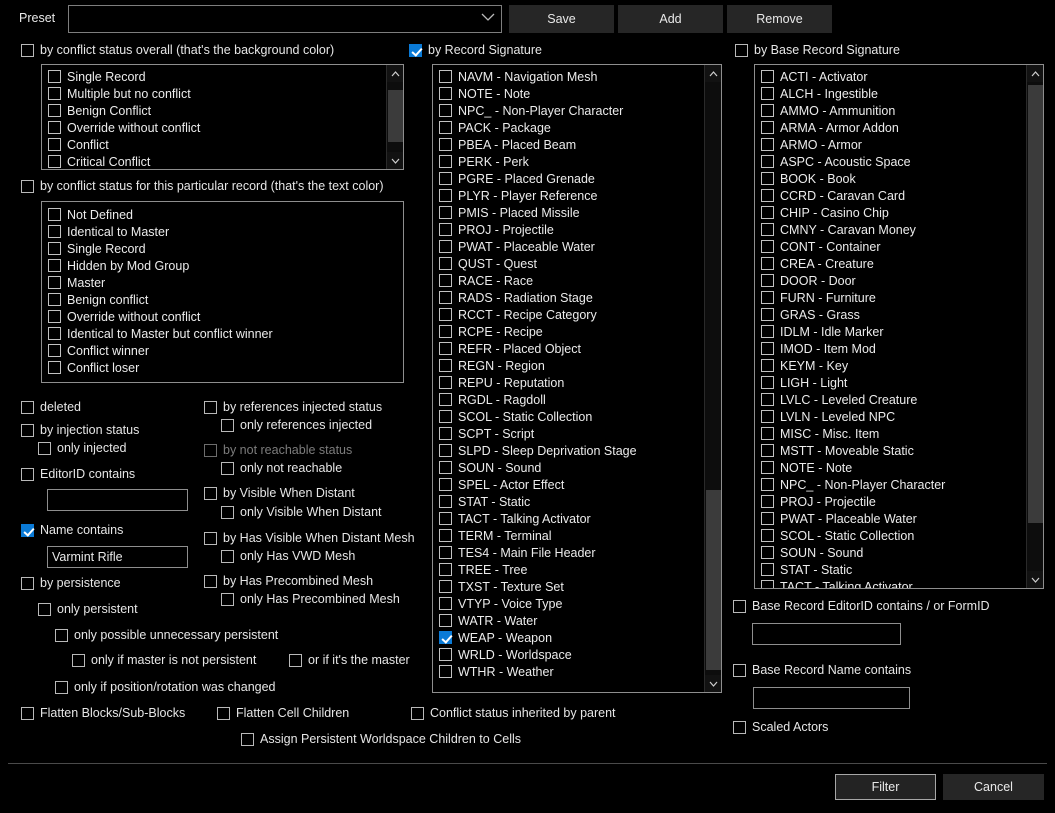  What do you see at coordinates (885, 787) in the screenshot?
I see `filter-button: Filter` at bounding box center [885, 787].